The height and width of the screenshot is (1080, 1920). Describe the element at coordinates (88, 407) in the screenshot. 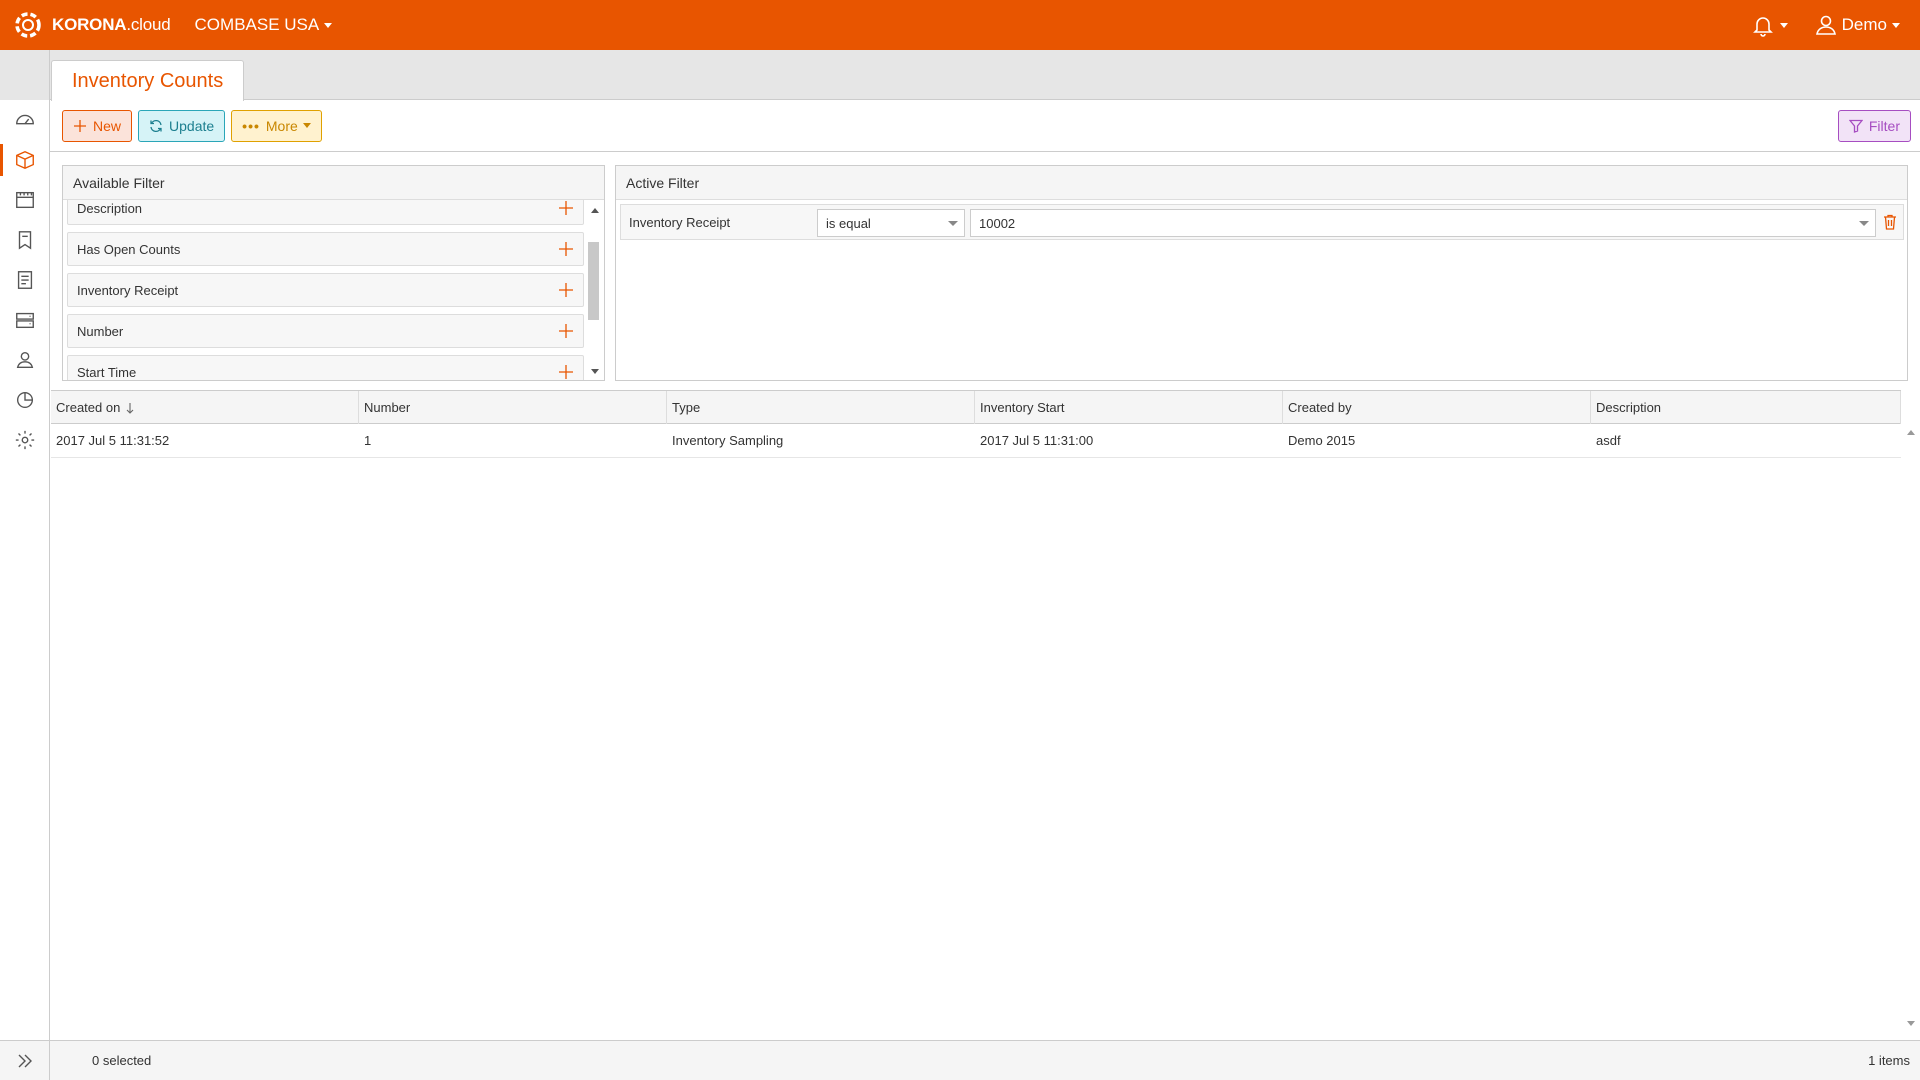

I see `column-label: Created on` at that location.